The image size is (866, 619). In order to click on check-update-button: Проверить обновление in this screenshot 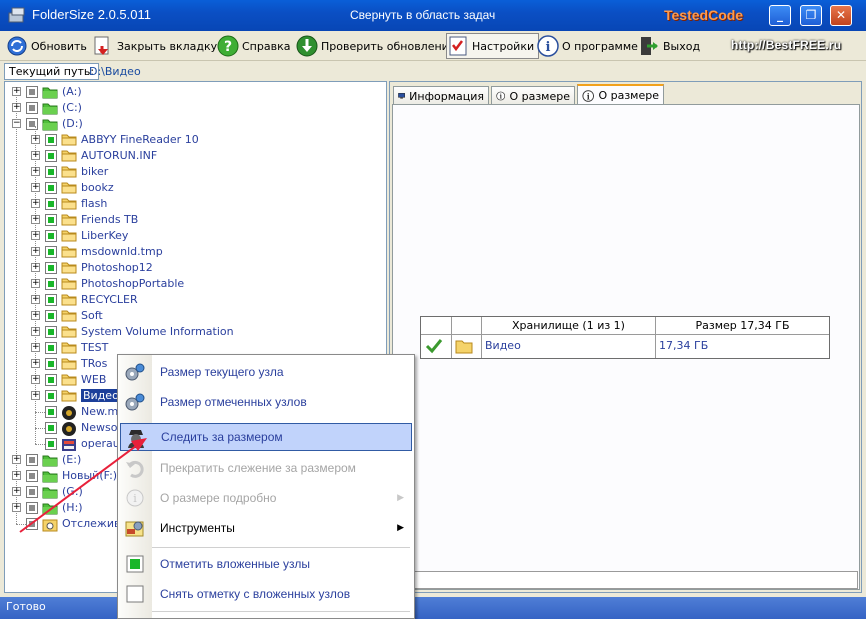, I will do `click(376, 46)`.